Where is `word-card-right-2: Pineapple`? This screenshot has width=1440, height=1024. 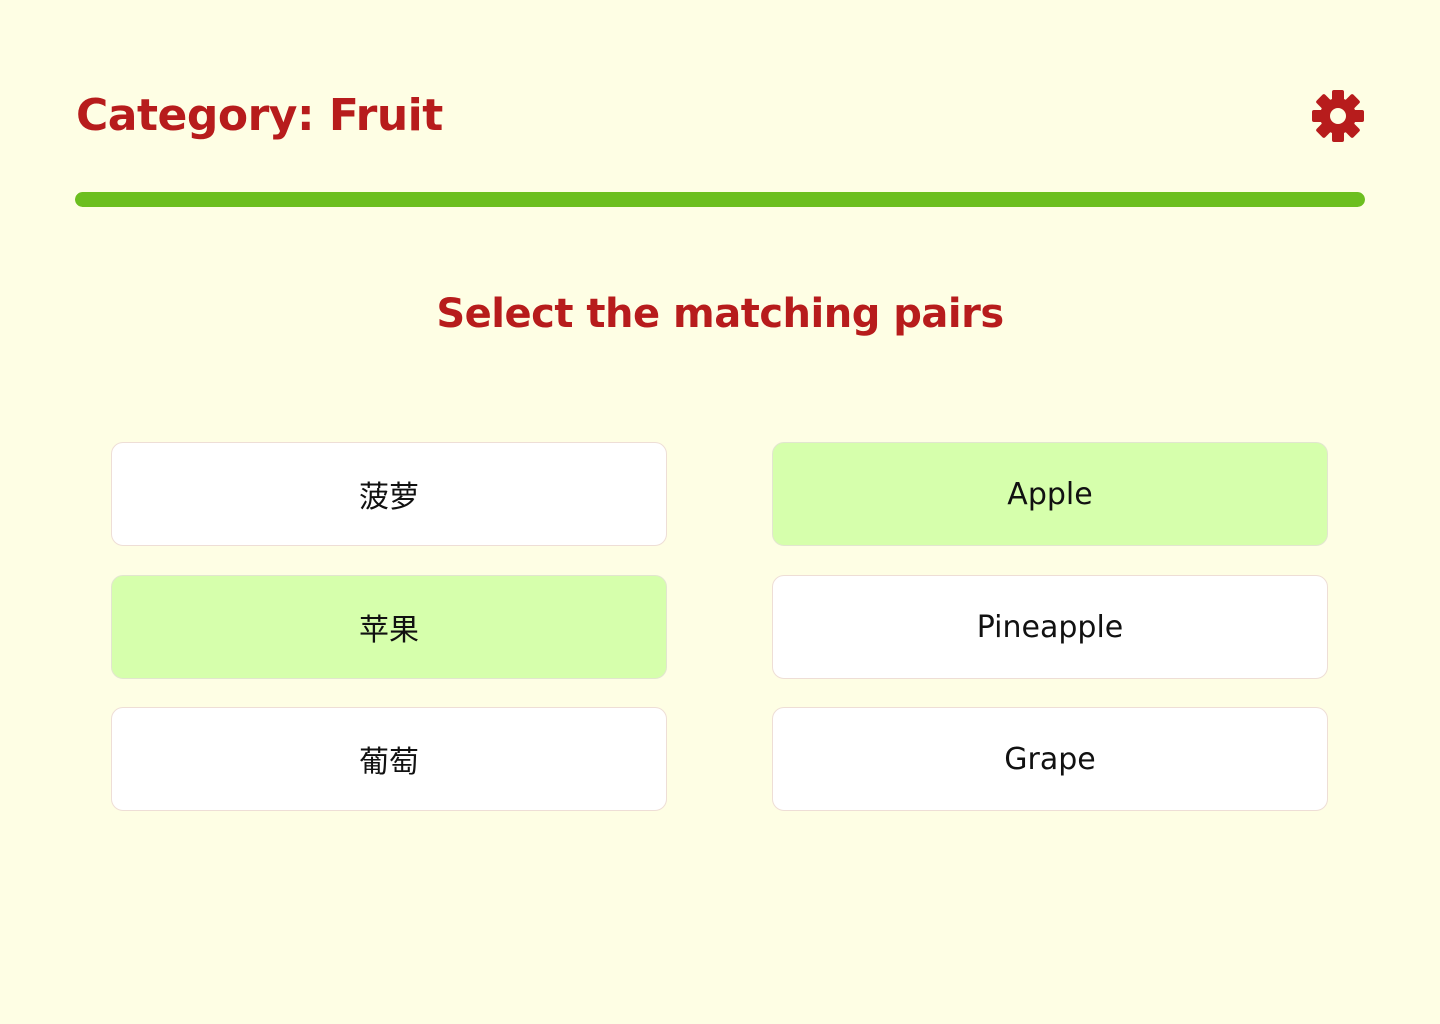
word-card-right-2: Pineapple is located at coordinates (1050, 627).